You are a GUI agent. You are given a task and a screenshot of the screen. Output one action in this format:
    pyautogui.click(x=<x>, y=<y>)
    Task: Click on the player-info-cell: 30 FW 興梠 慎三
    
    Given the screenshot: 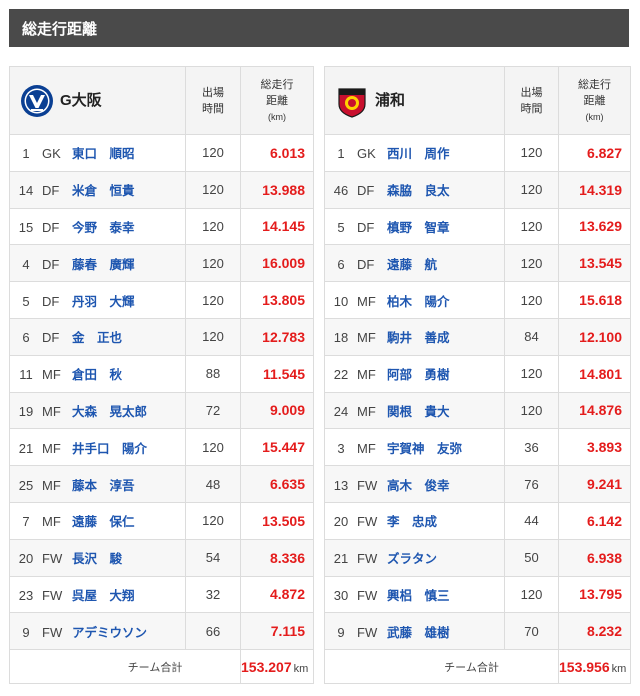 What is the action you would take?
    pyautogui.click(x=414, y=594)
    